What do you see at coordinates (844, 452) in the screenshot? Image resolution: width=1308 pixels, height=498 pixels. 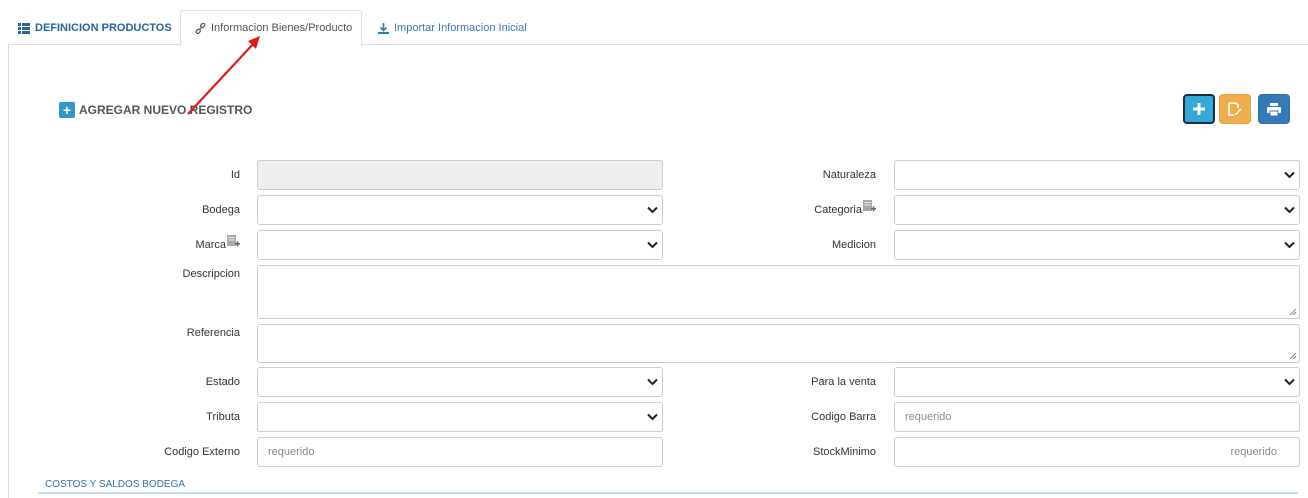 I see `stock-minimo-label: StockMinimo` at bounding box center [844, 452].